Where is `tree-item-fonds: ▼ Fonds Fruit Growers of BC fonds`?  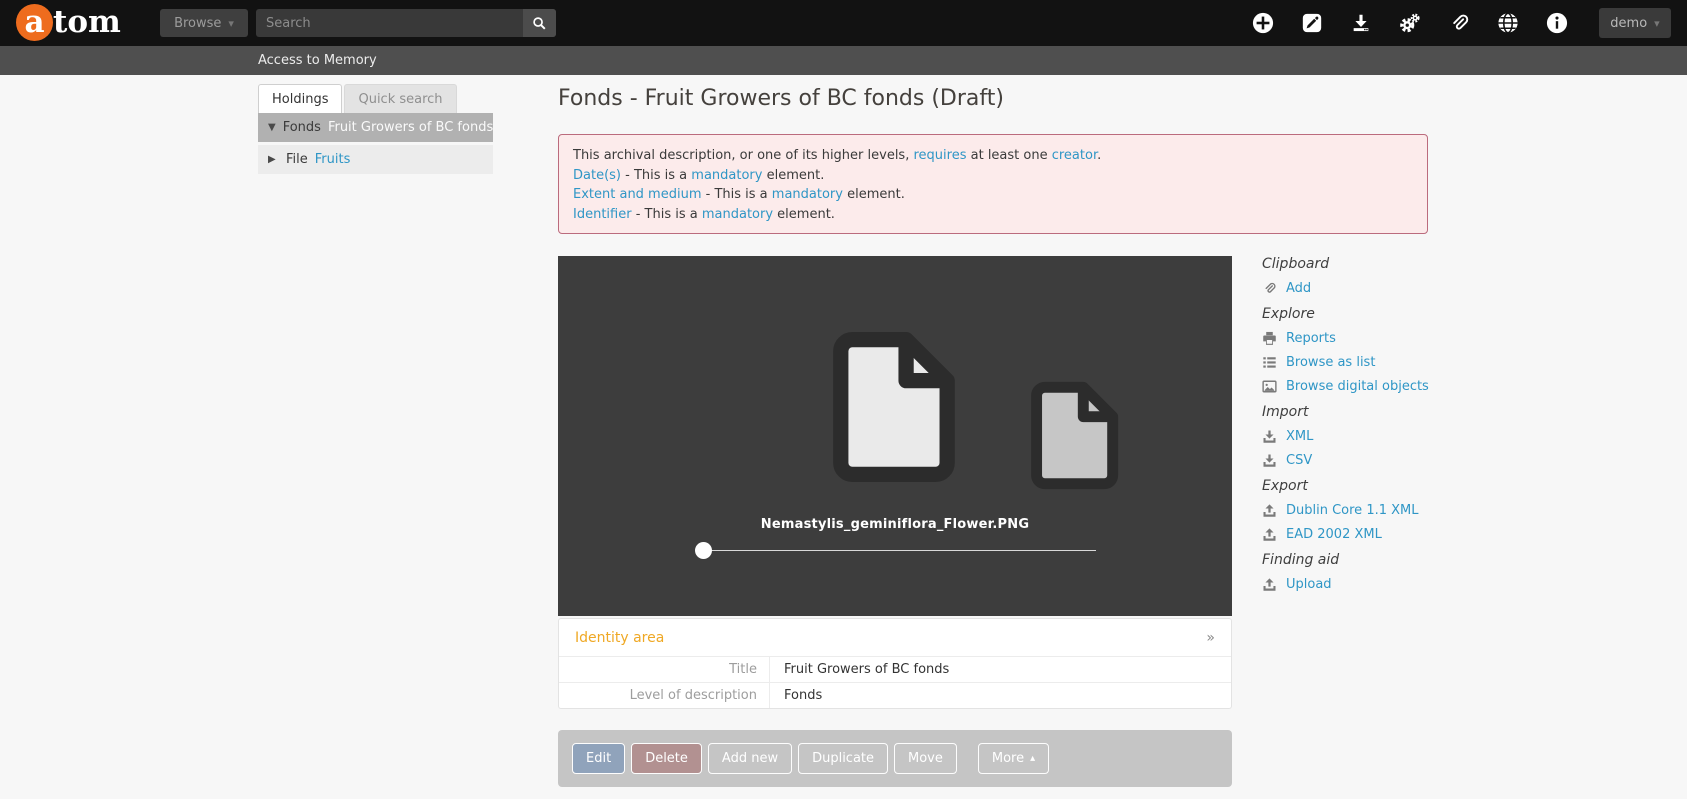 tree-item-fonds: ▼ Fonds Fruit Growers of BC fonds is located at coordinates (375, 127).